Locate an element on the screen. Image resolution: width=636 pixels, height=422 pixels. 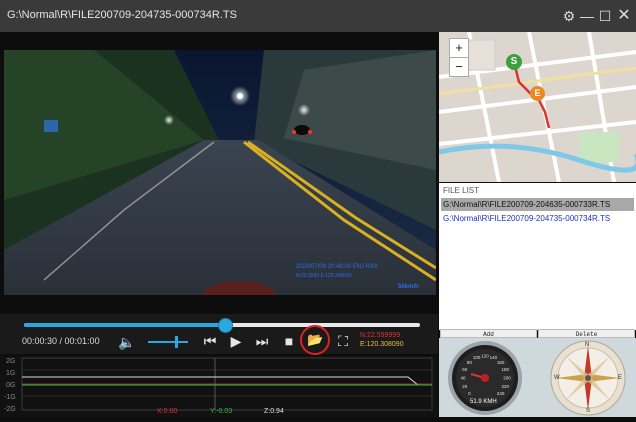
window-title: G:\Normal\R\FILE200709-204735-000734R.TS is located at coordinates (122, 15).